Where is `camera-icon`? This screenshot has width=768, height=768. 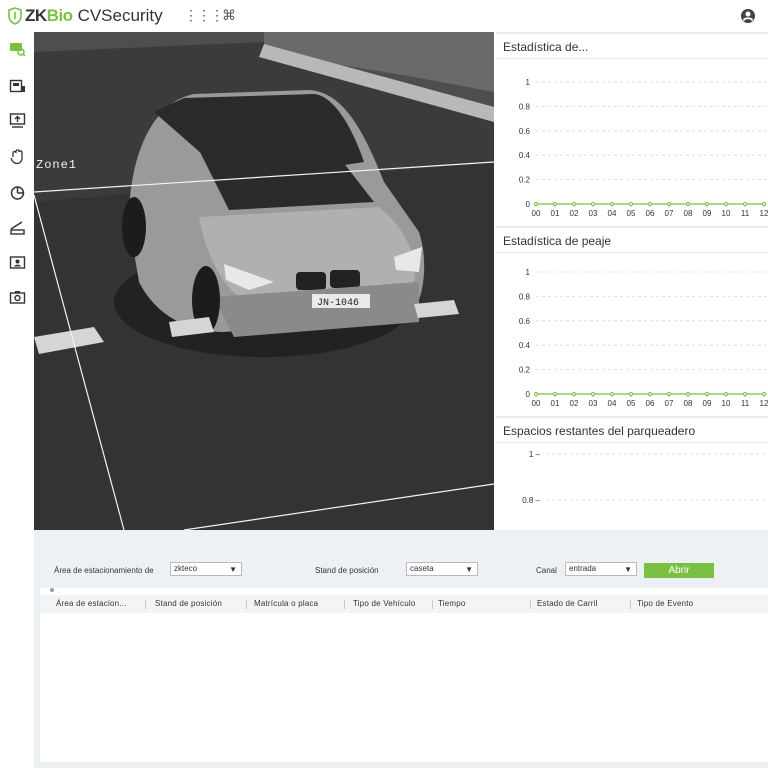
camera-icon is located at coordinates (17, 297).